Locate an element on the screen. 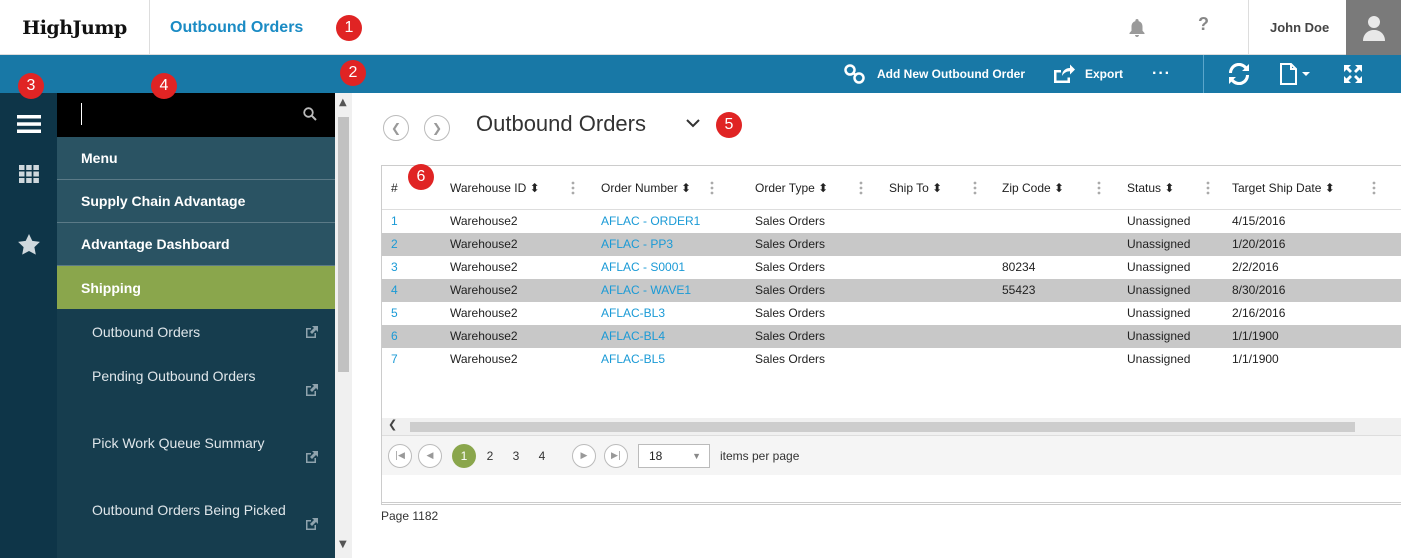 The width and height of the screenshot is (1401, 558). page-4-button: 4 is located at coordinates (542, 456).